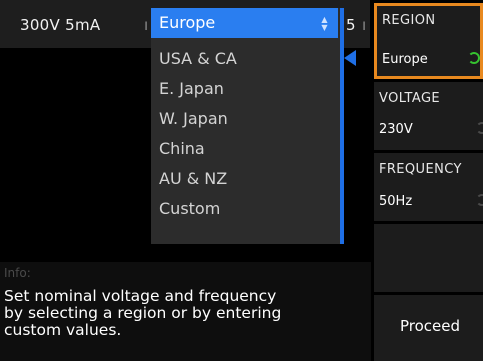 This screenshot has width=483, height=361. I want to click on dropdown-pointer-icon, so click(350, 58).